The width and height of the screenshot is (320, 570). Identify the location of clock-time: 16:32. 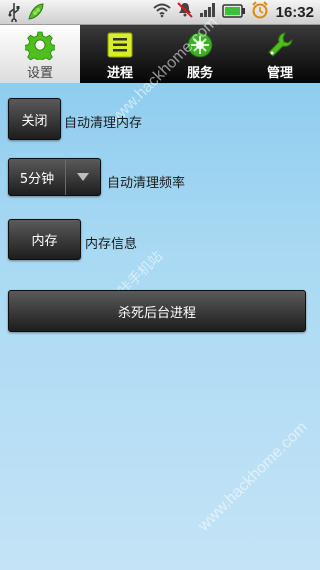
(294, 12).